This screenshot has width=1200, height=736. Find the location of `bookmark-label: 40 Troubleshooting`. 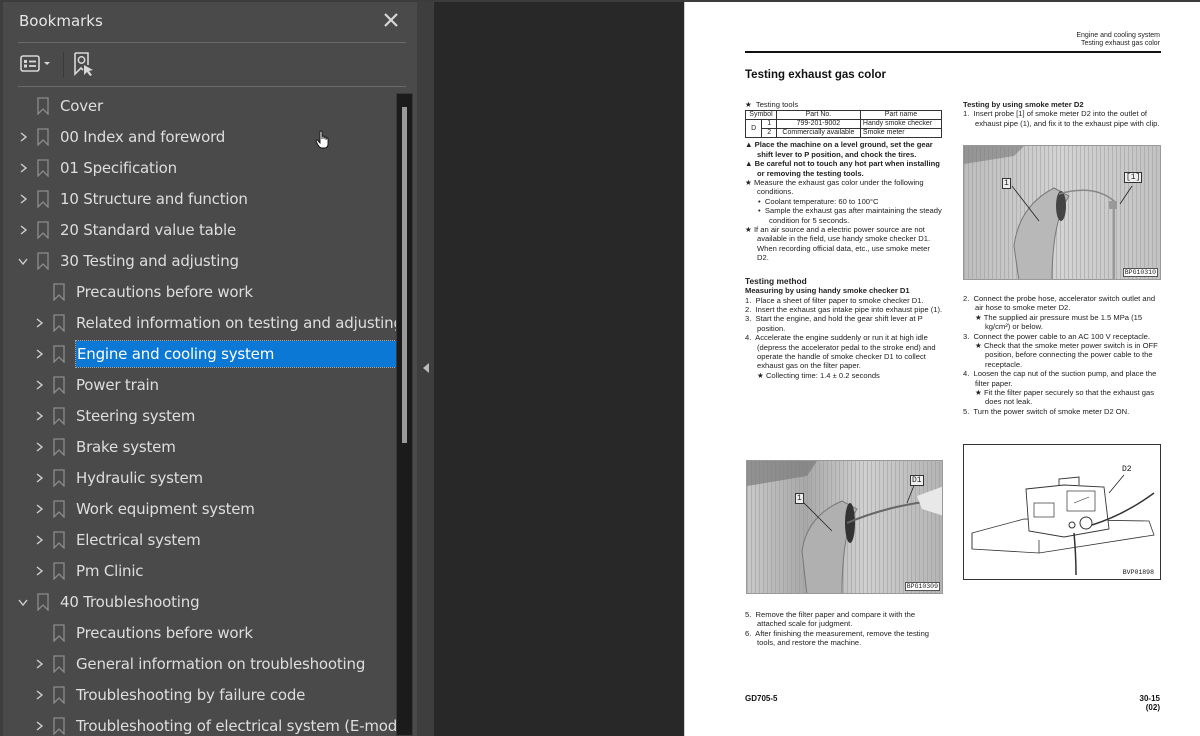

bookmark-label: 40 Troubleshooting is located at coordinates (130, 602).